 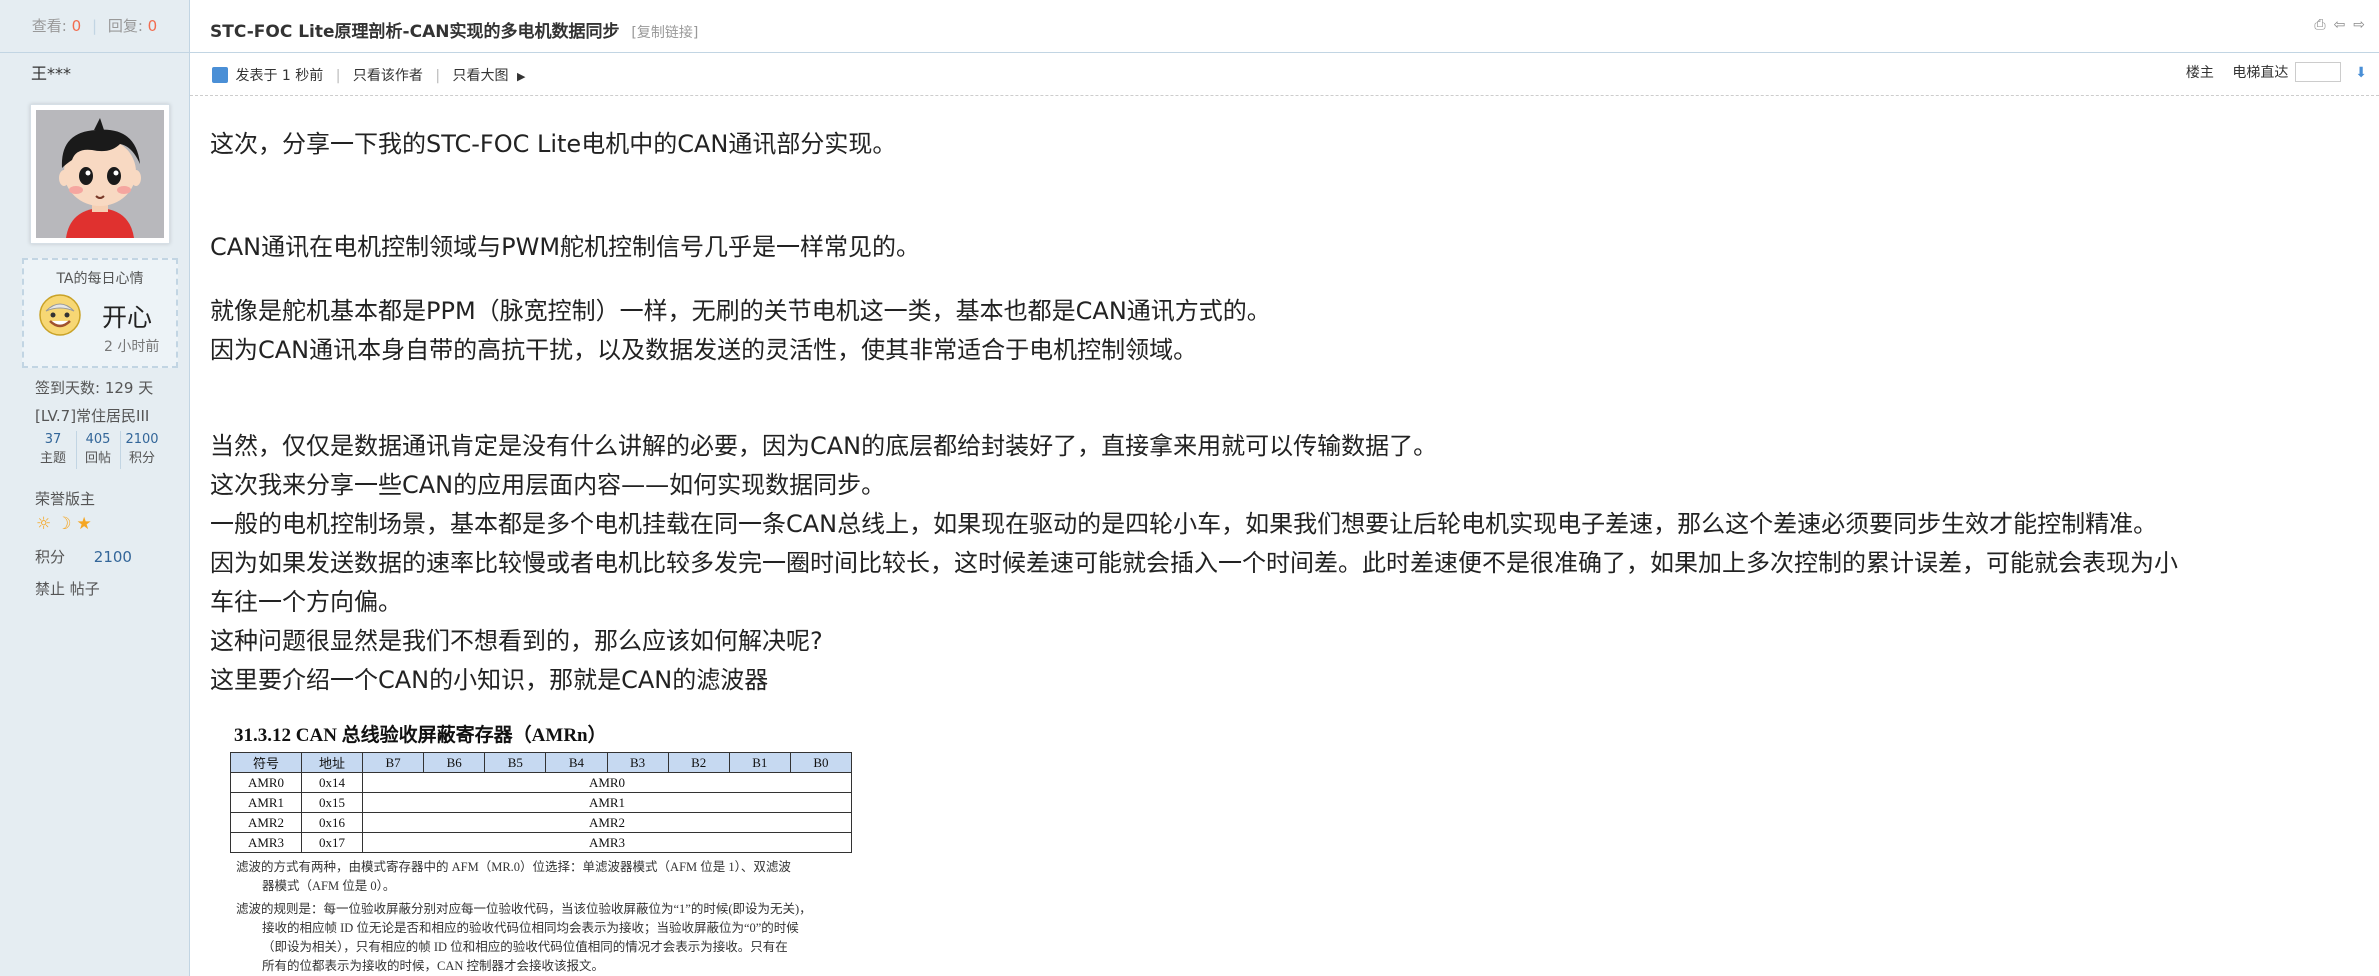 I want to click on only-image-link: 只看大图, so click(x=481, y=76).